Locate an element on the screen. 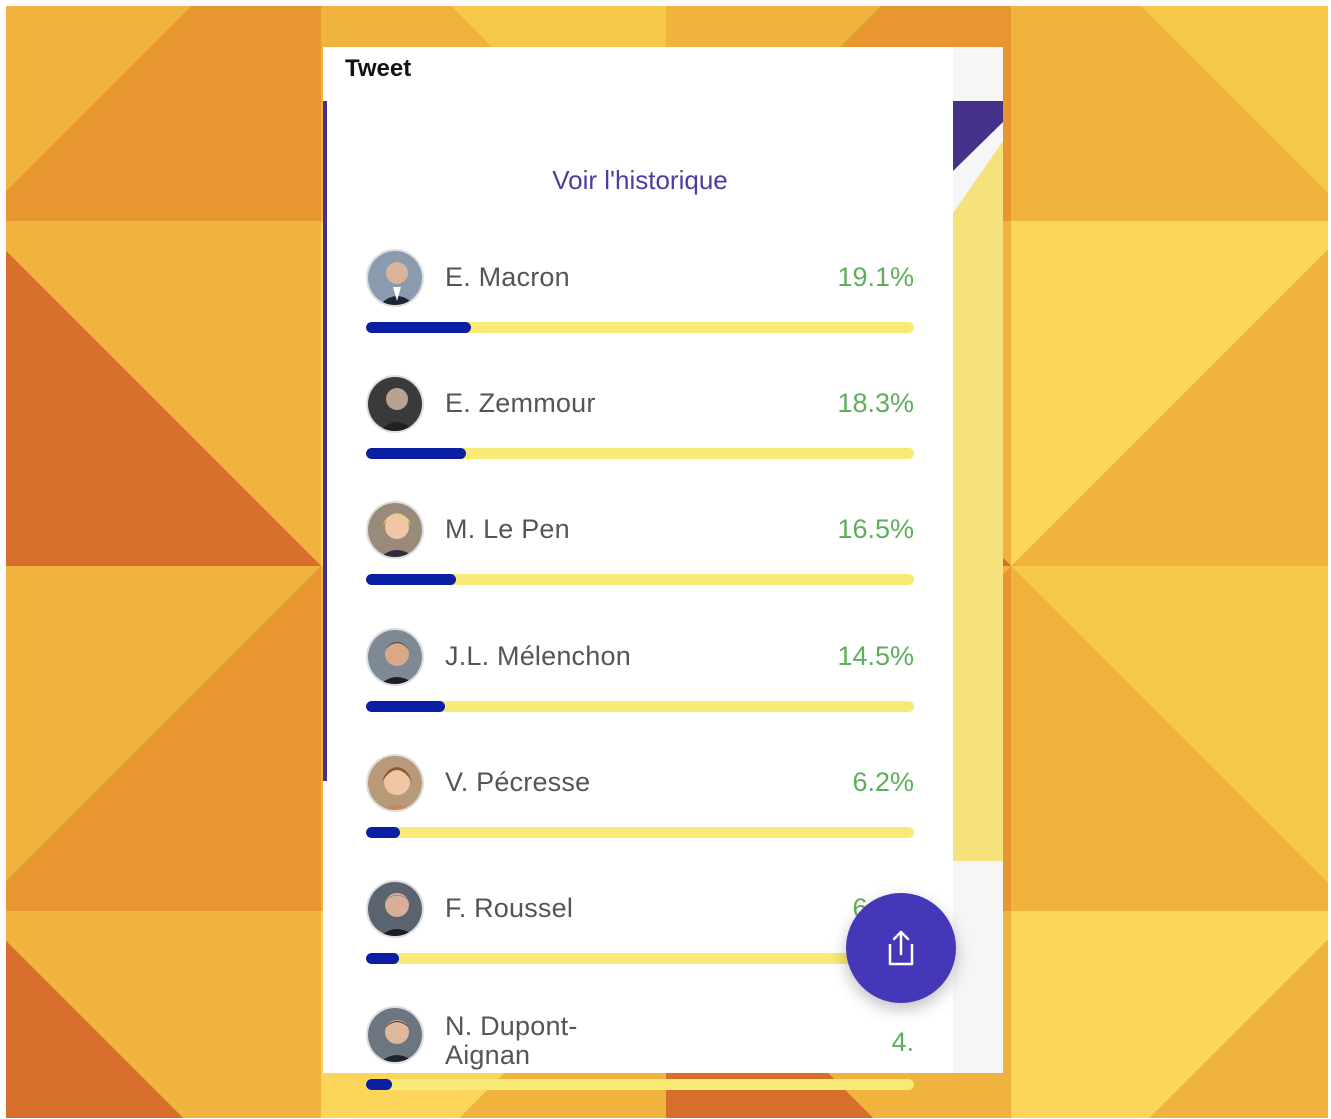 Image resolution: width=1331 pixels, height=1119 pixels. candidate-percent: 4. is located at coordinates (902, 1042).